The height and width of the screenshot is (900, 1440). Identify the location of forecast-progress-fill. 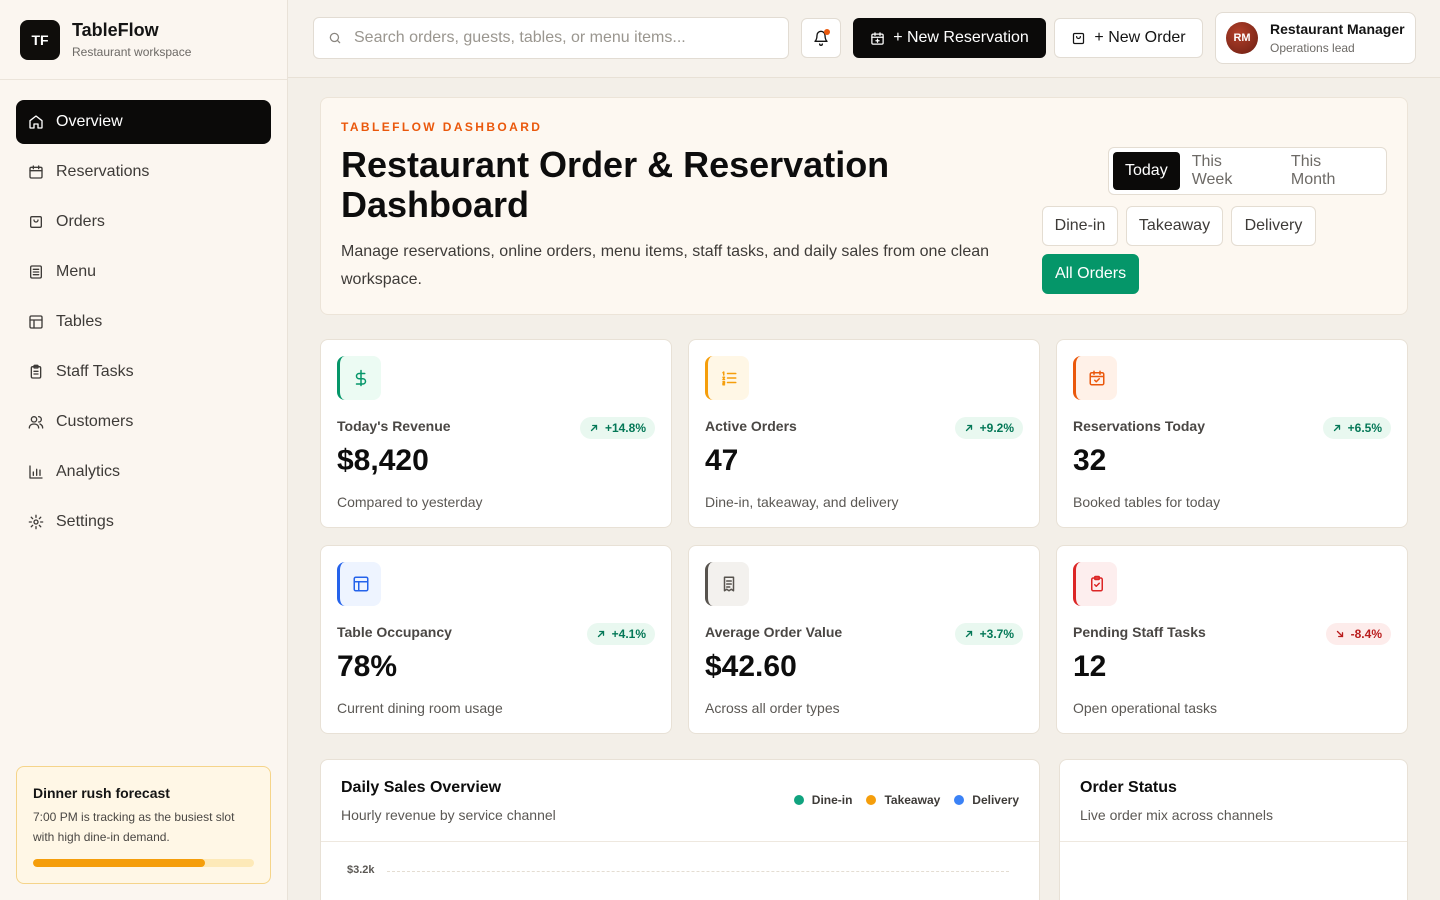
(119, 863).